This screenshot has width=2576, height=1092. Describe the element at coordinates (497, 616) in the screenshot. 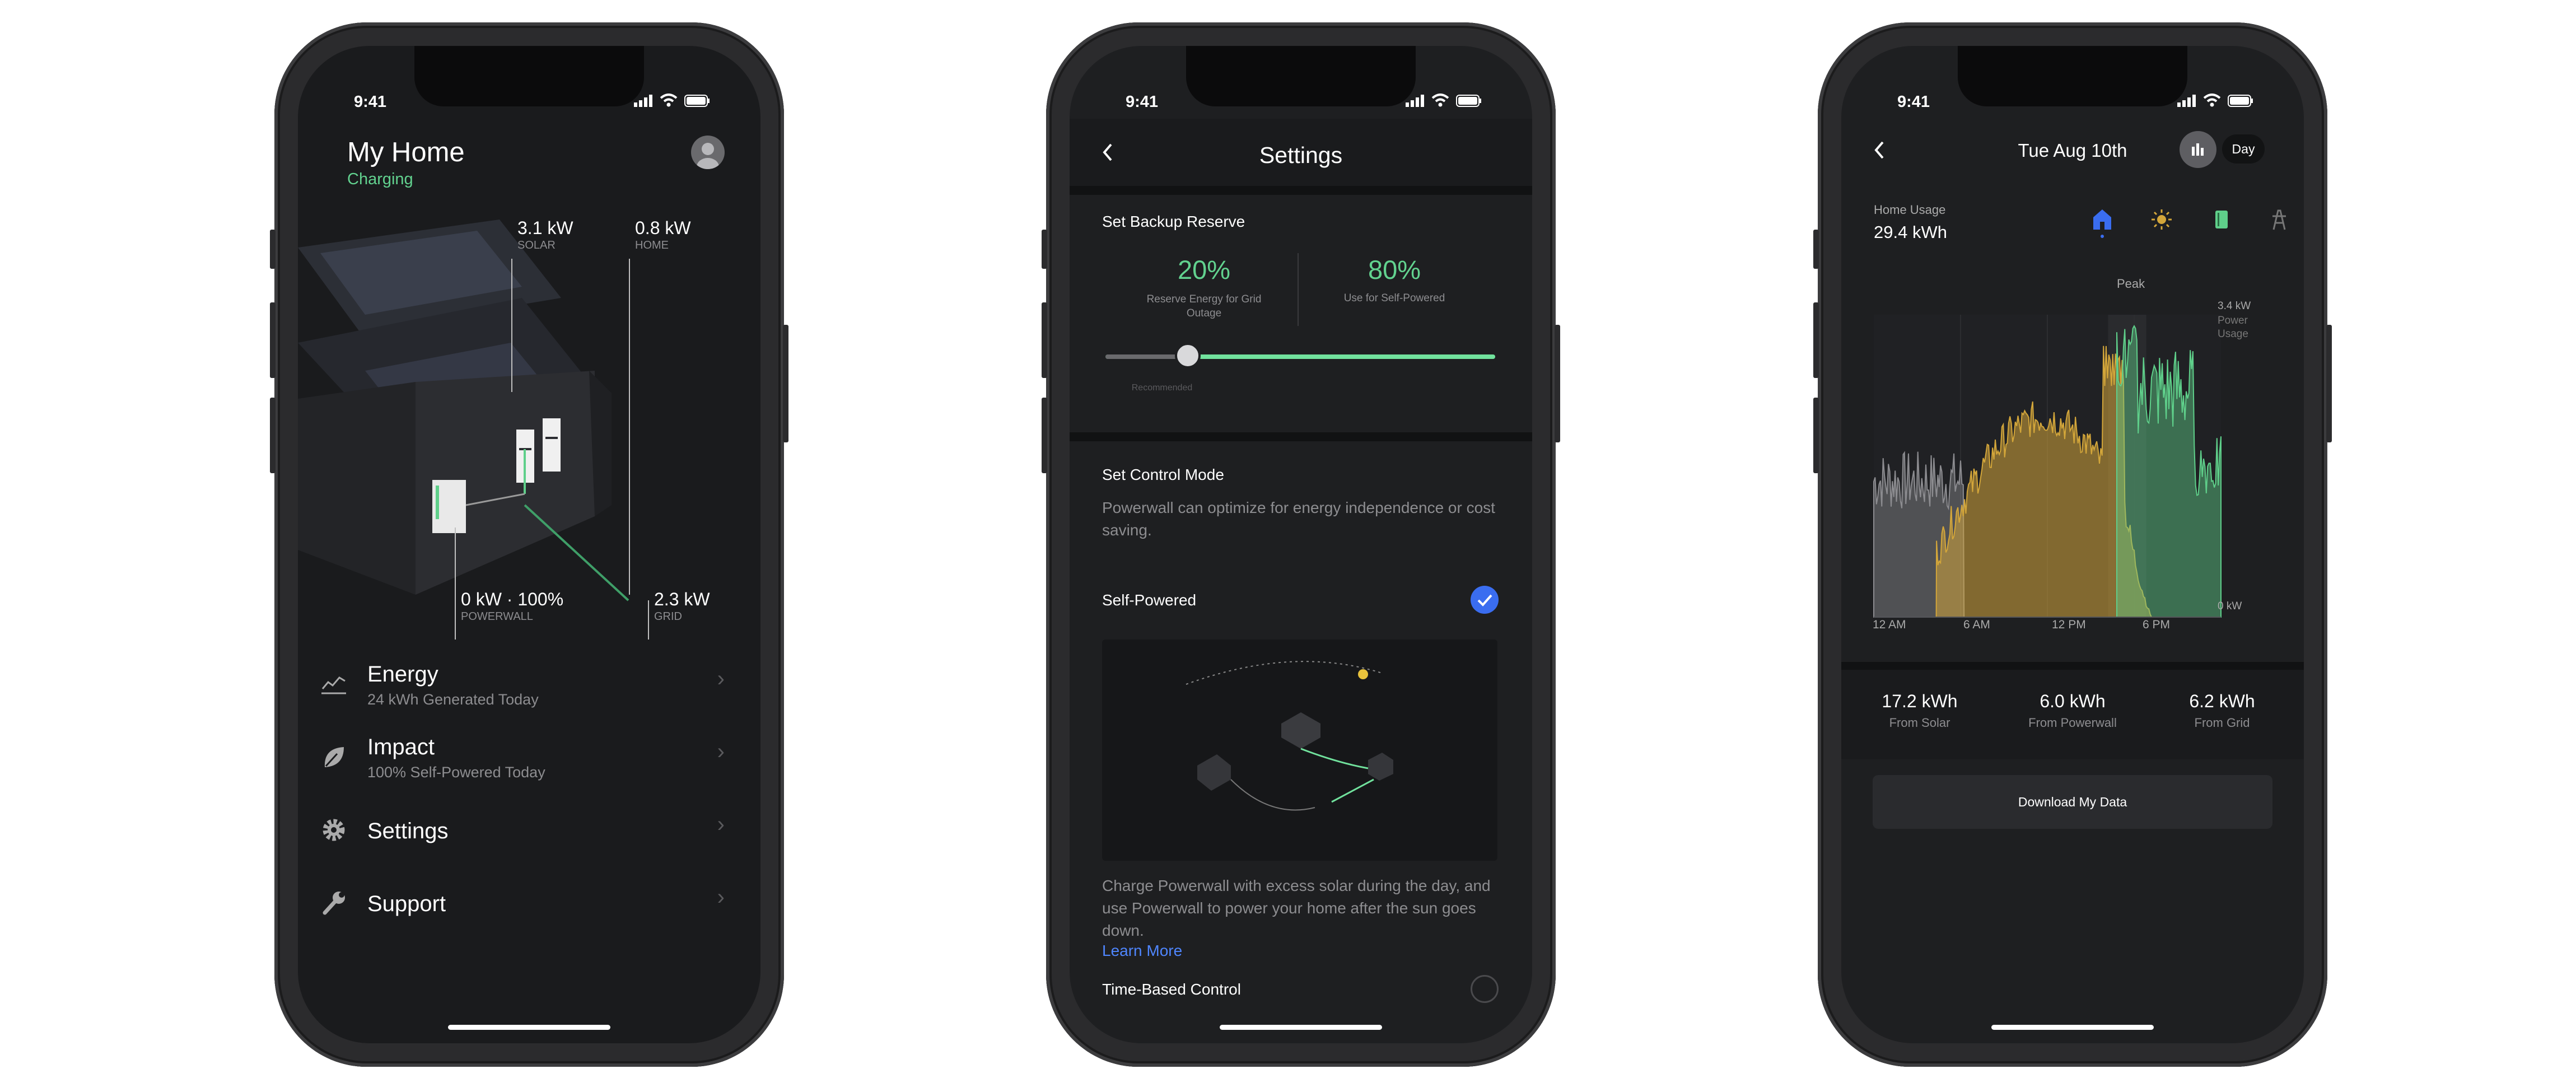

I see `powerwall-label: POWERWALL` at that location.